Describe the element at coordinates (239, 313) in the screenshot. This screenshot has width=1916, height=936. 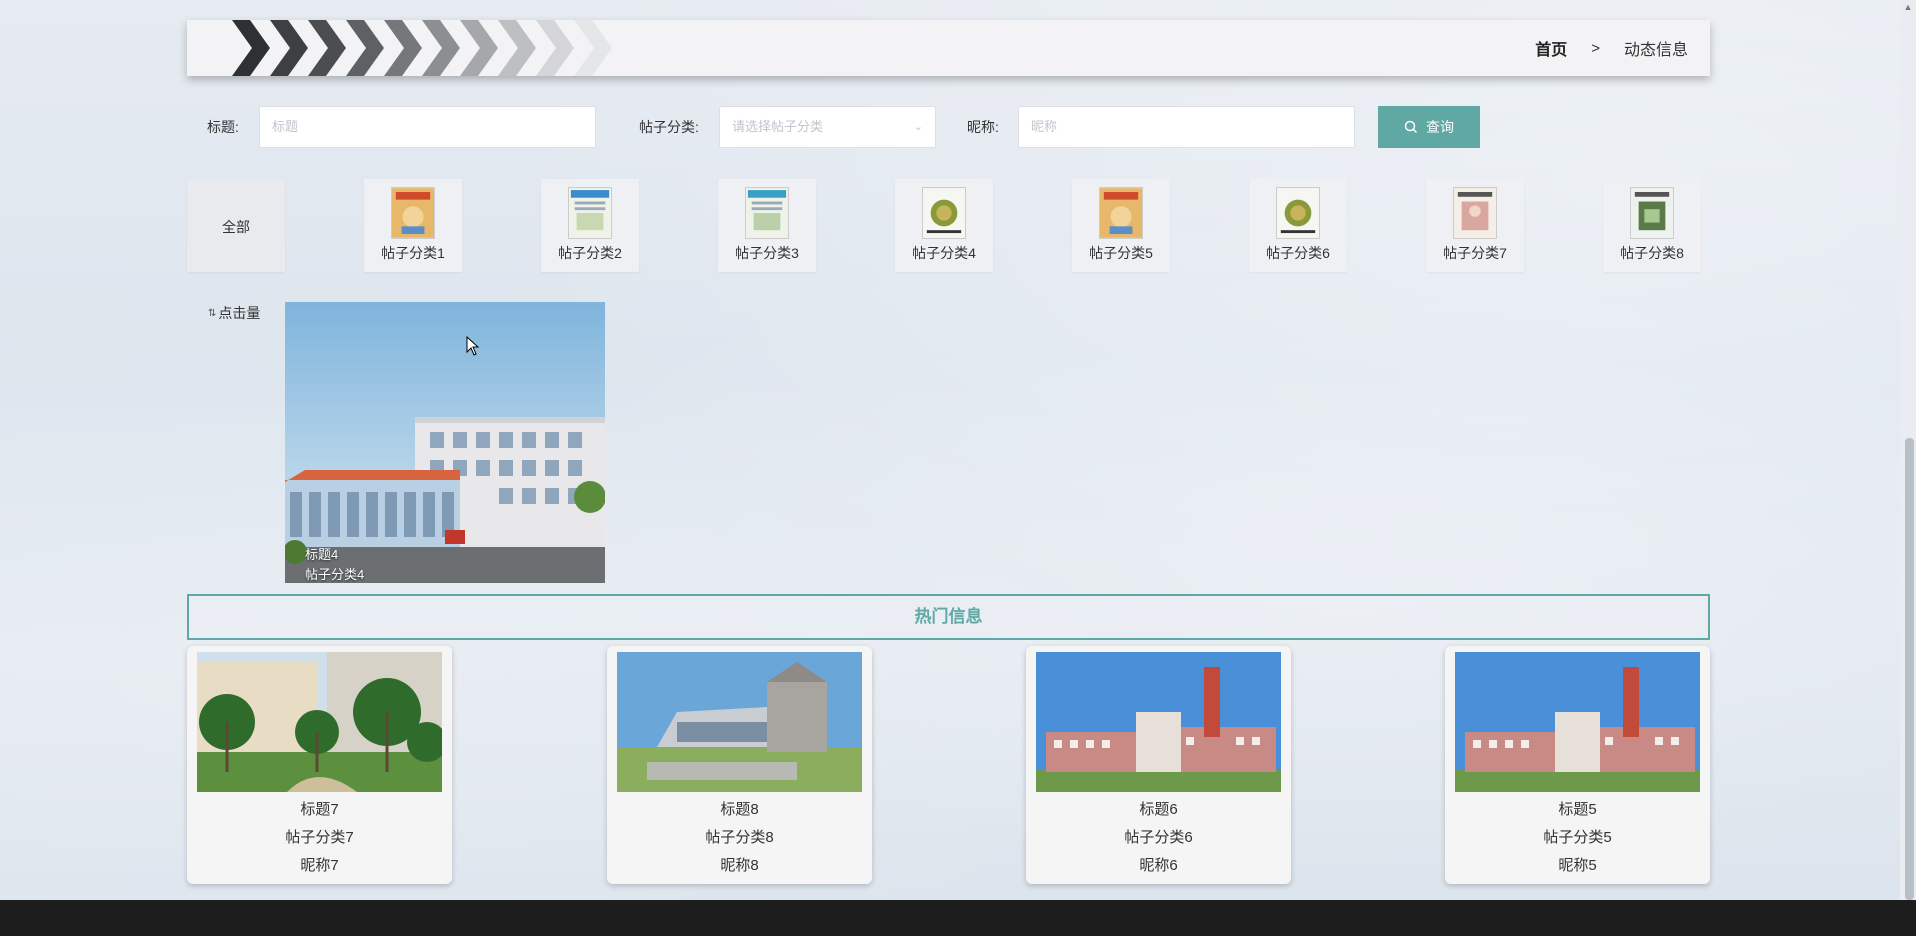
I see `sort-label: 点击量` at that location.